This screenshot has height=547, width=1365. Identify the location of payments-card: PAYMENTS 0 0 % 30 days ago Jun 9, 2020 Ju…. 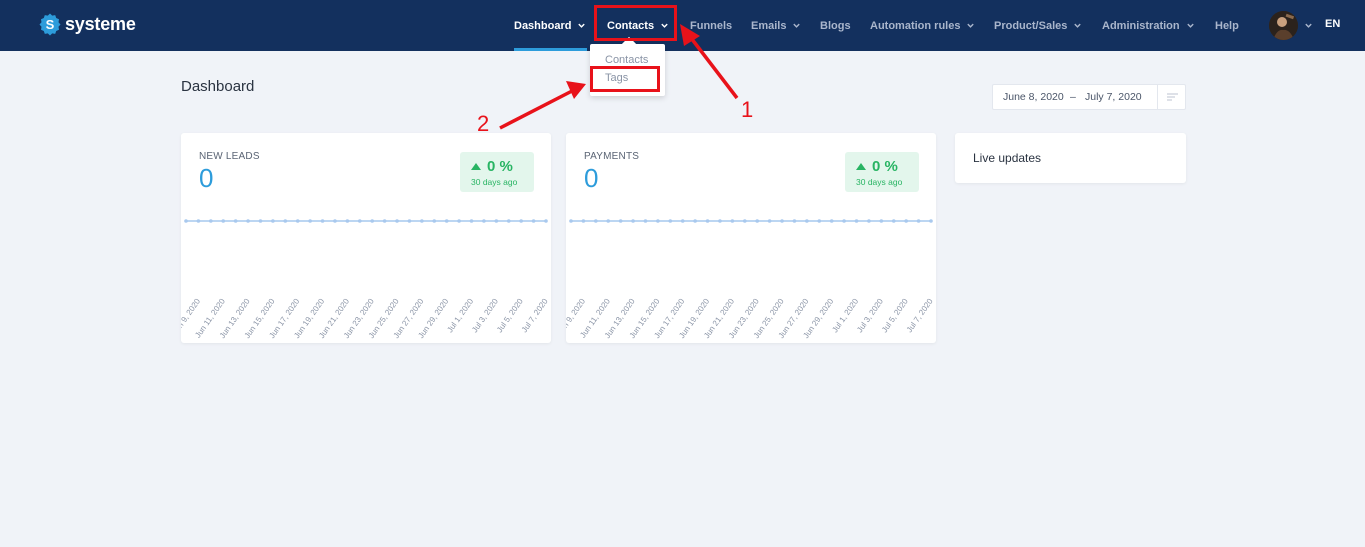
(751, 238).